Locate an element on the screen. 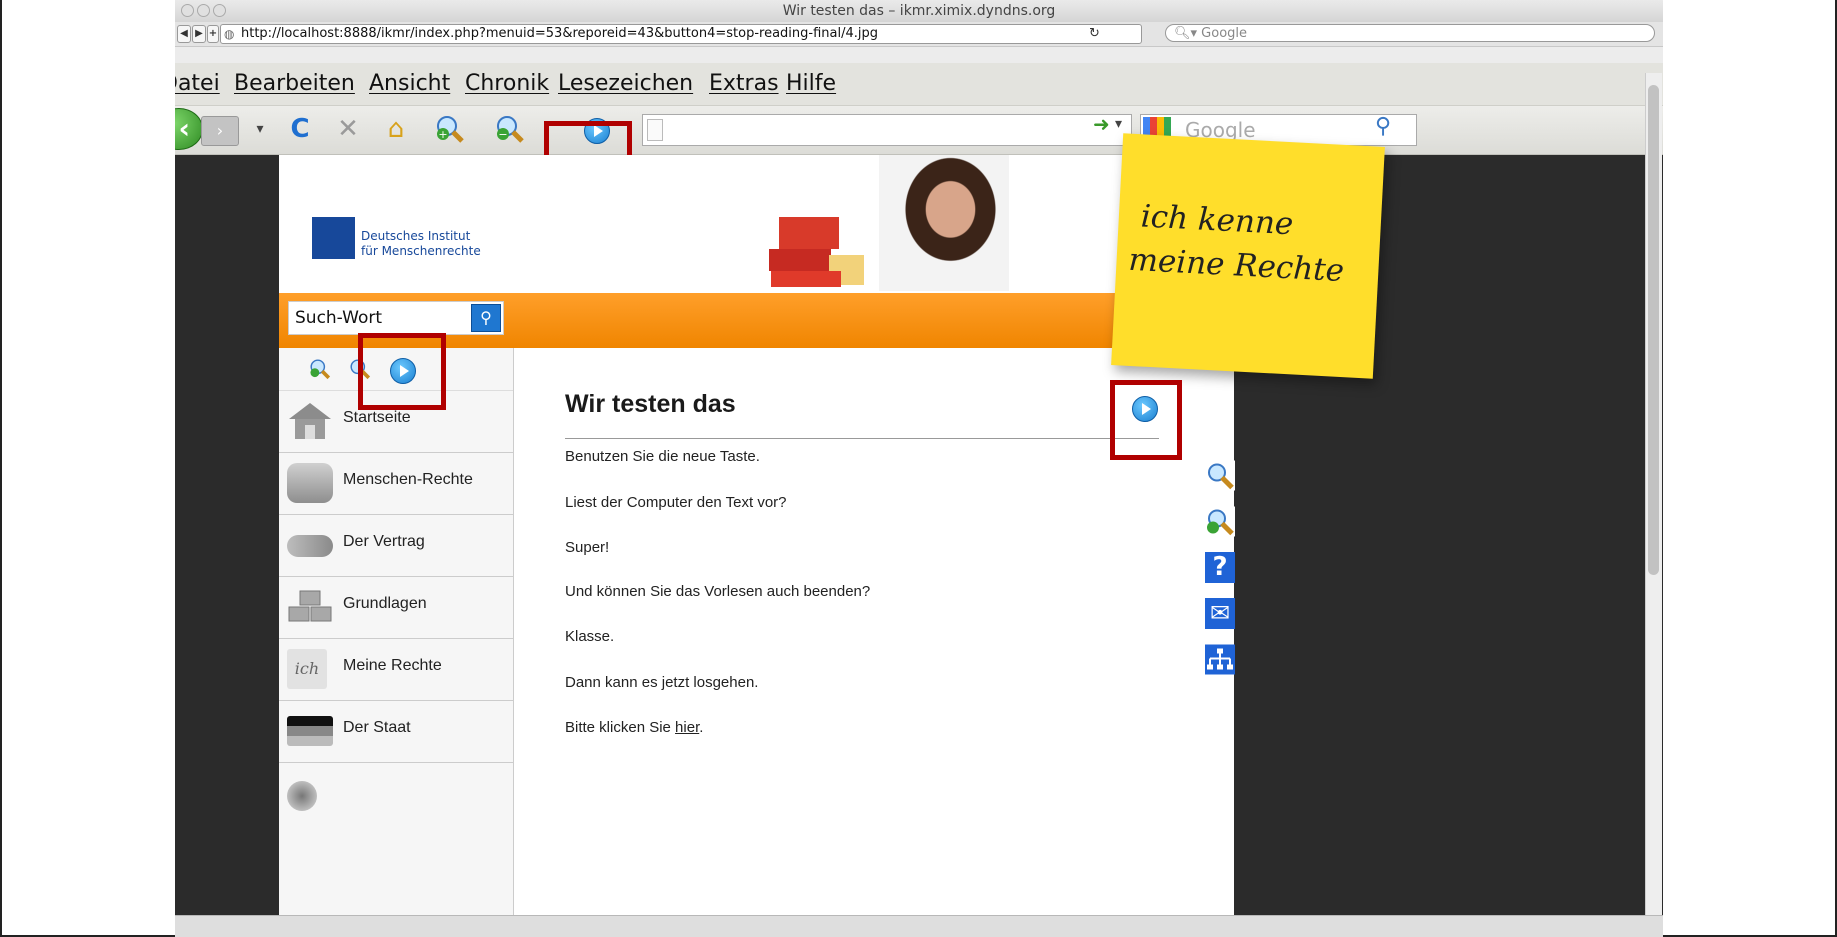  highlight-box-content is located at coordinates (1146, 420).